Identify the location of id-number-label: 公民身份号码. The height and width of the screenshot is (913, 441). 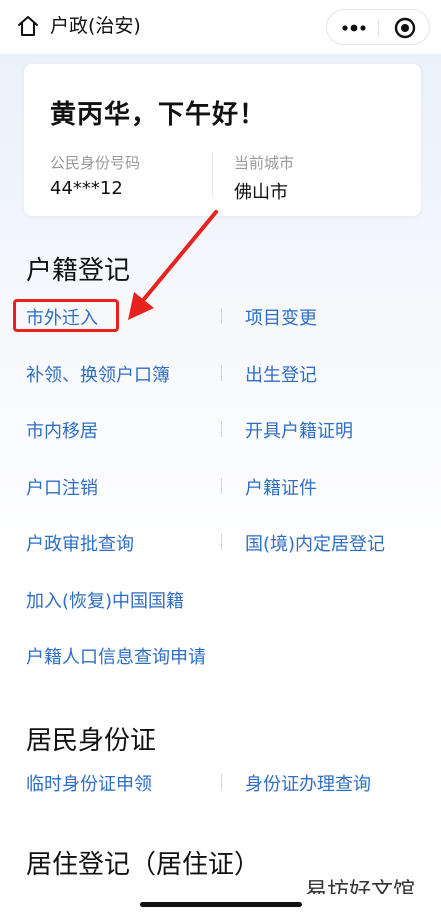
(95, 163).